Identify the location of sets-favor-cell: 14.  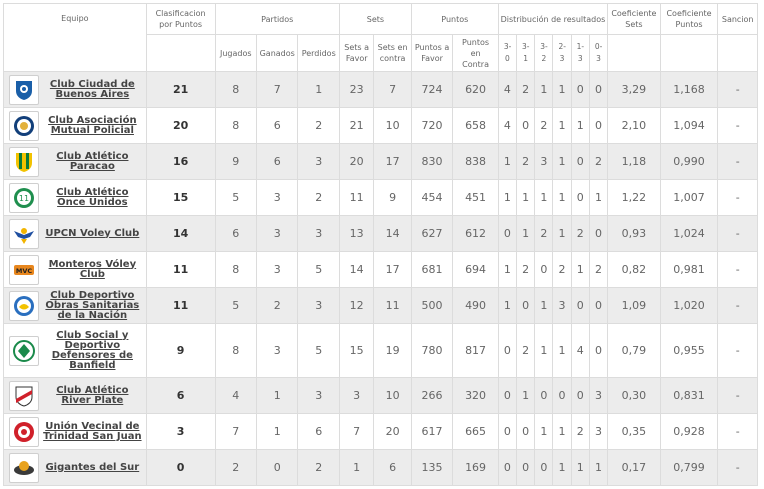
(356, 269).